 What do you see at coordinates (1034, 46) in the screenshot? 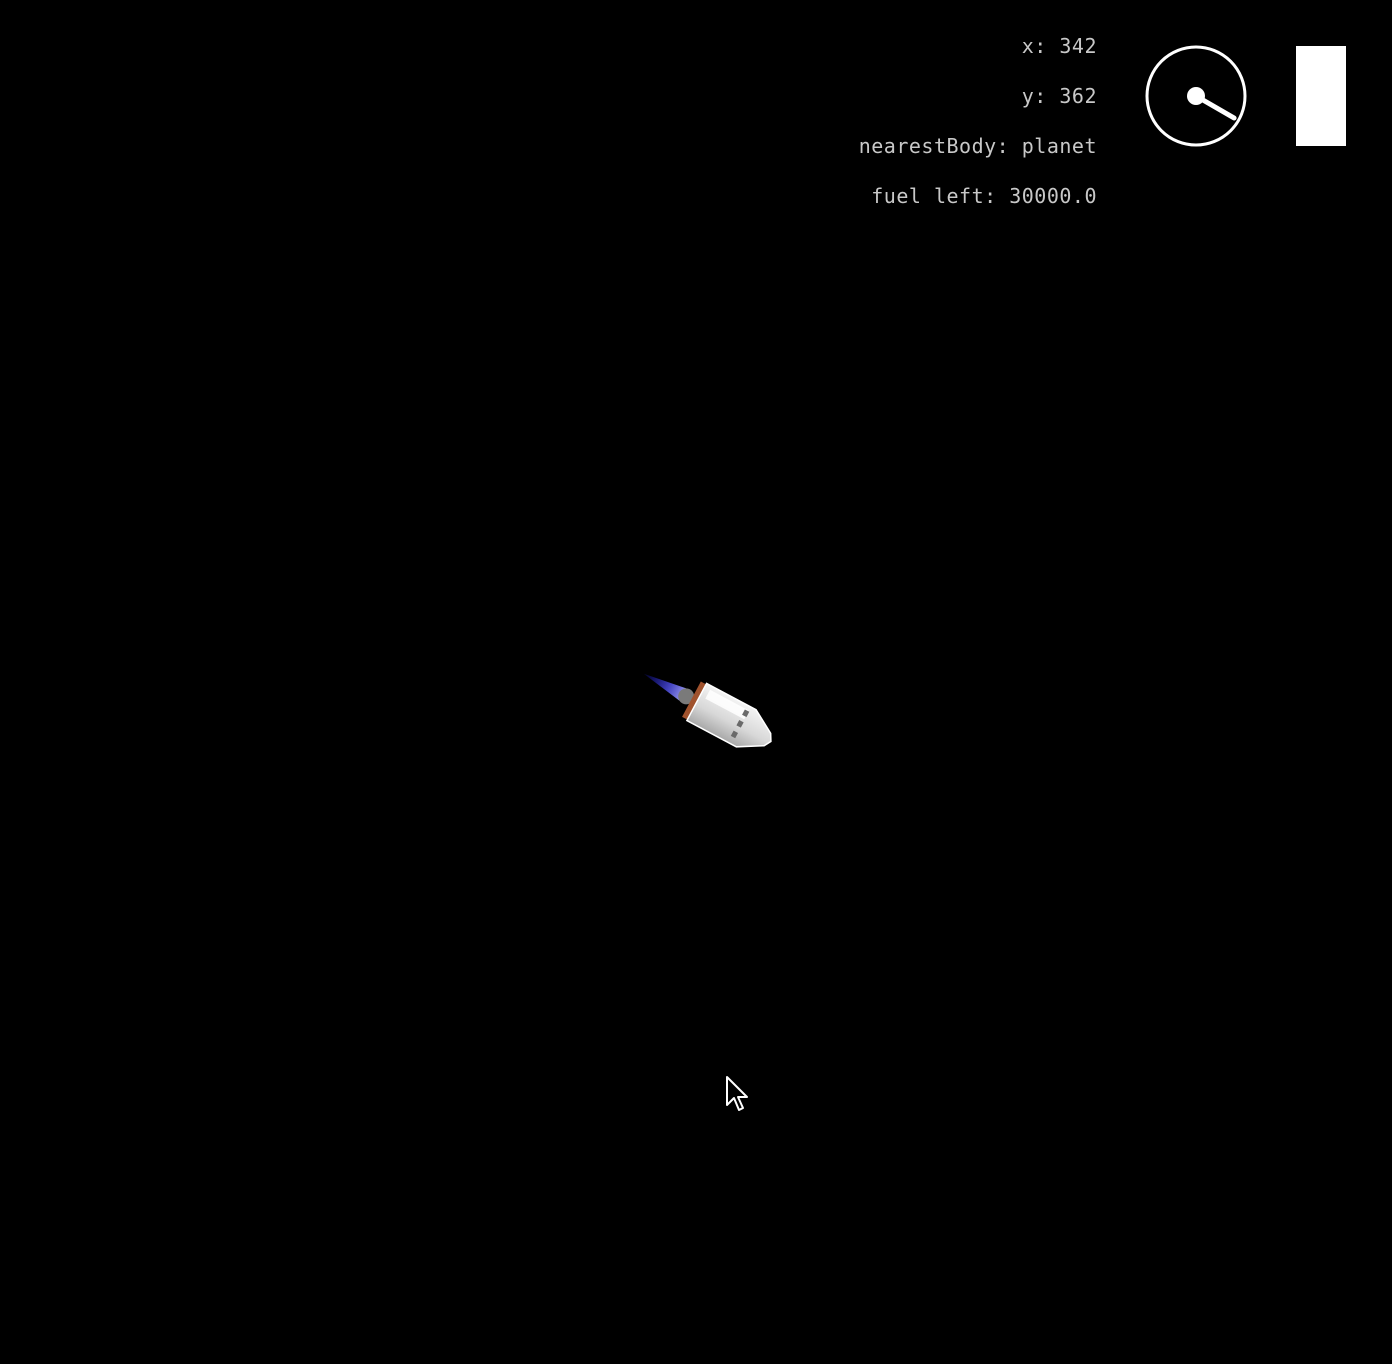
I see `hud-x-label: x:` at bounding box center [1034, 46].